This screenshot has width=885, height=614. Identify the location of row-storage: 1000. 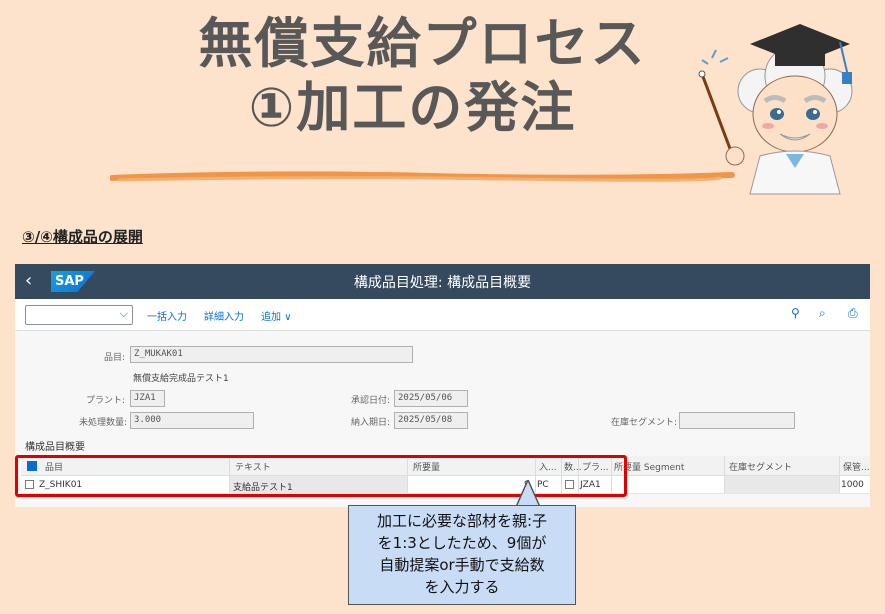
(852, 485).